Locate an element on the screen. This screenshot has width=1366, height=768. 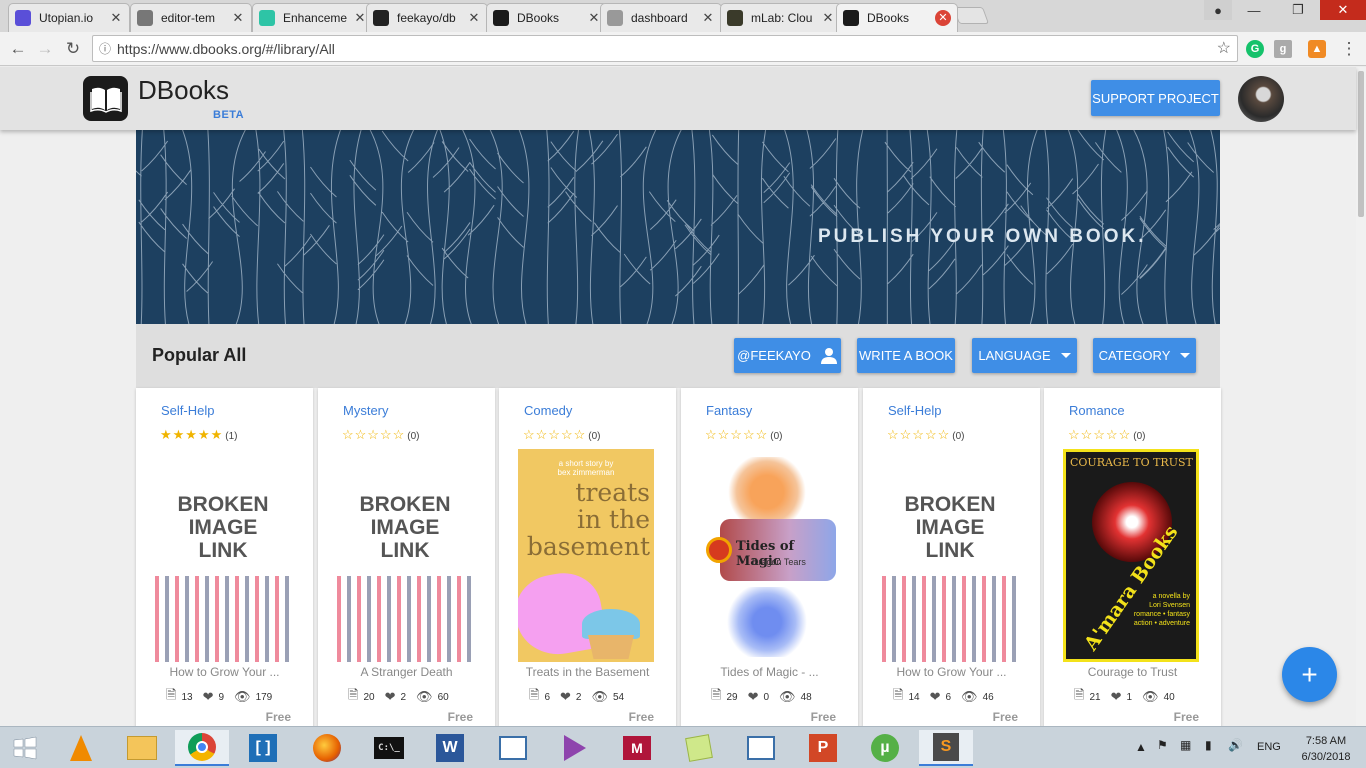
restore-button: ❐ is located at coordinates (1298, 10).